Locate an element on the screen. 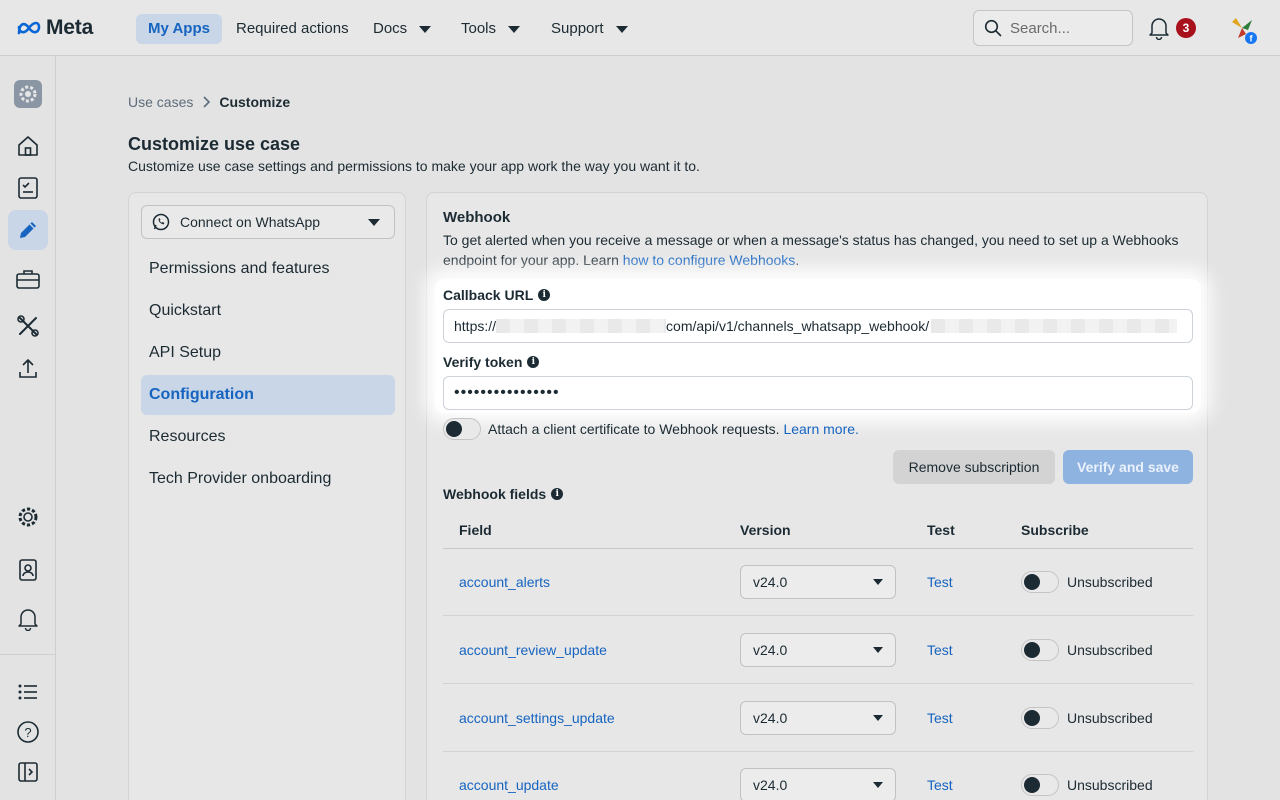  breadcrumb-current: Customize is located at coordinates (255, 102).